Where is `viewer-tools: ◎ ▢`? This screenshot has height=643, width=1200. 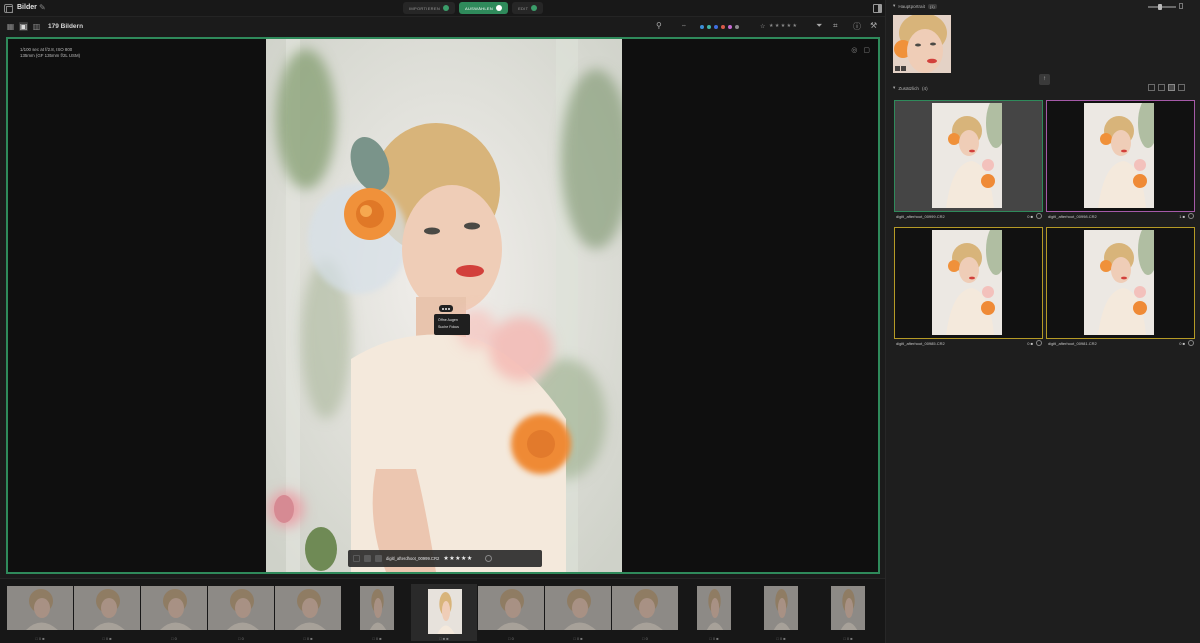
viewer-tools: ◎ ▢ is located at coordinates (860, 50).